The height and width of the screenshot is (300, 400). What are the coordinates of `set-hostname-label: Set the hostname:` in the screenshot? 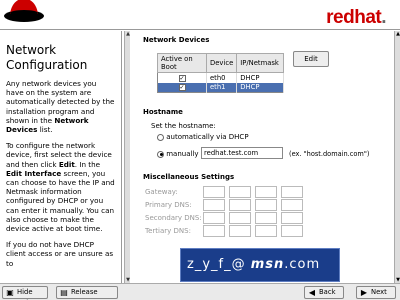 It's located at (183, 126).